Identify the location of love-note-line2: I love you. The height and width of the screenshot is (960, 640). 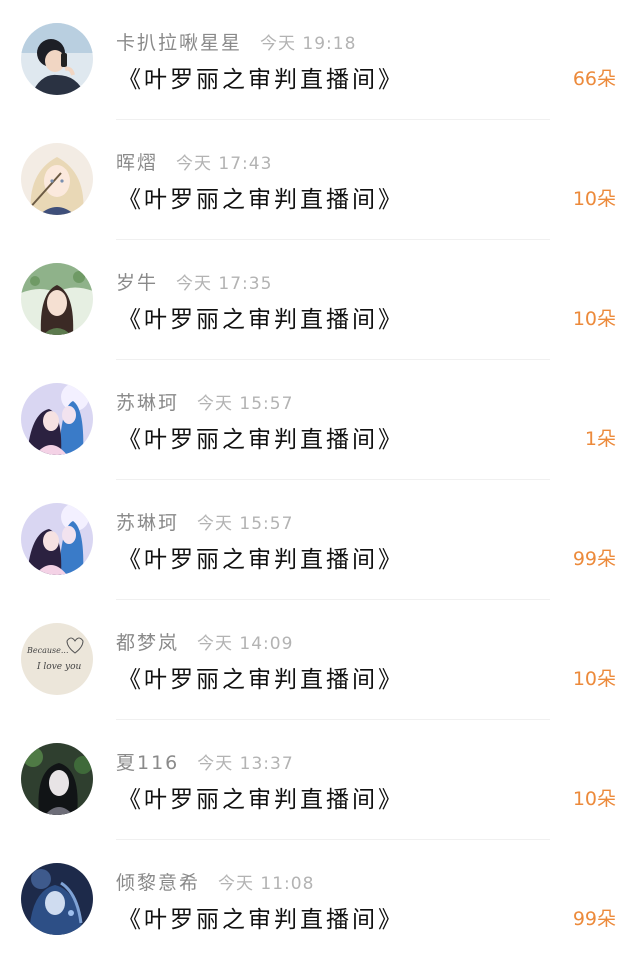
(58, 667).